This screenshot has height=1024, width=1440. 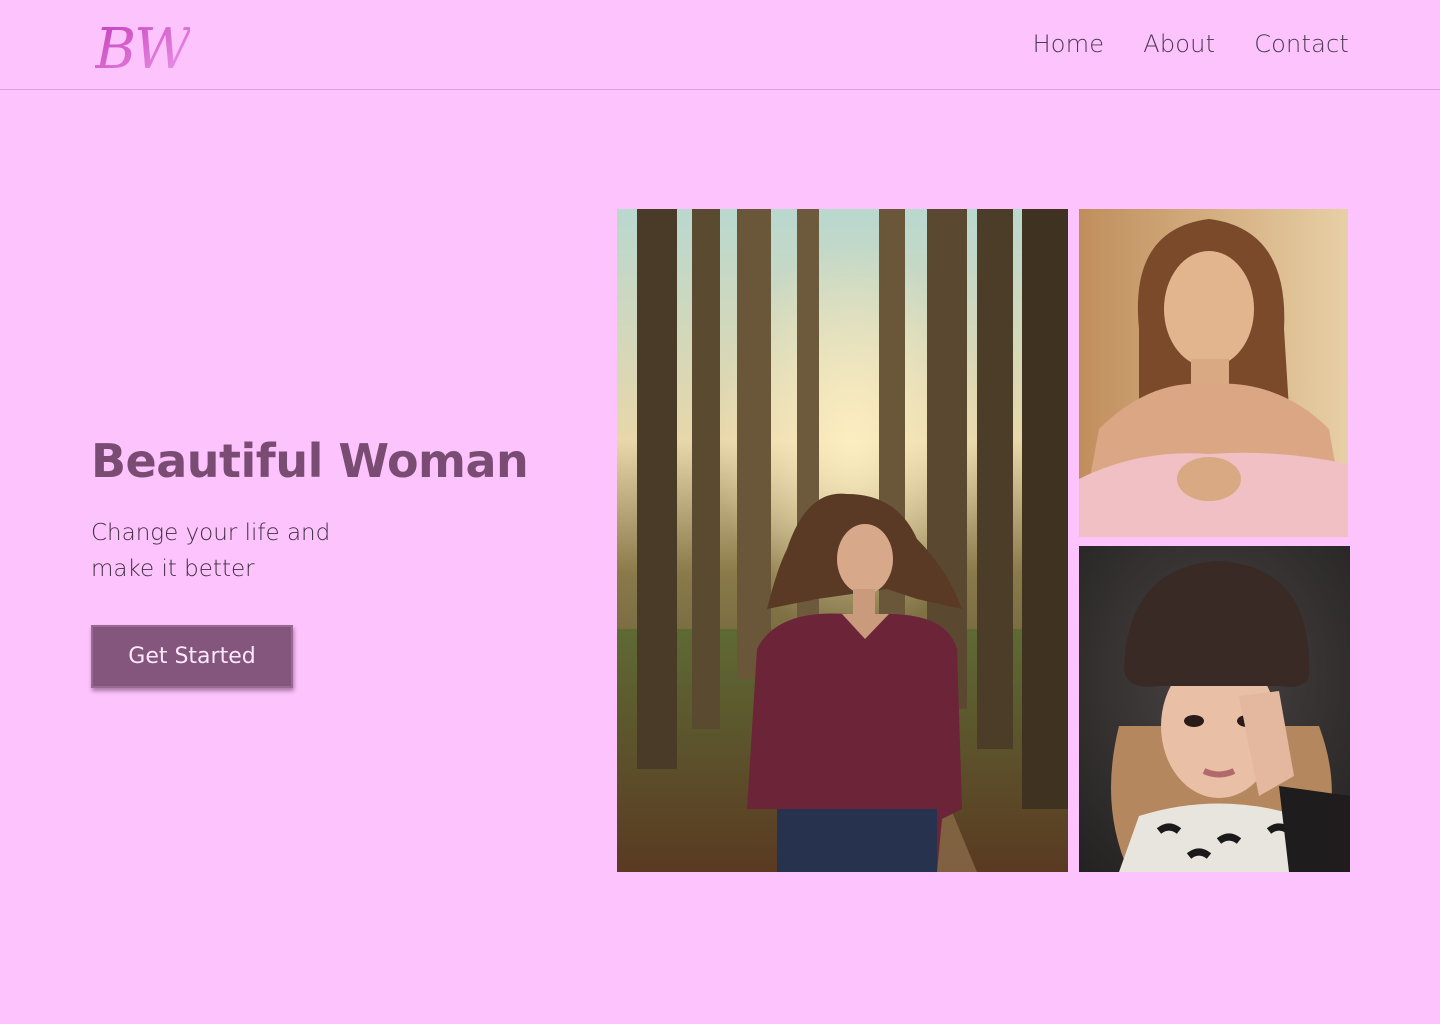 I want to click on logo-text: BW, so click(x=142, y=46).